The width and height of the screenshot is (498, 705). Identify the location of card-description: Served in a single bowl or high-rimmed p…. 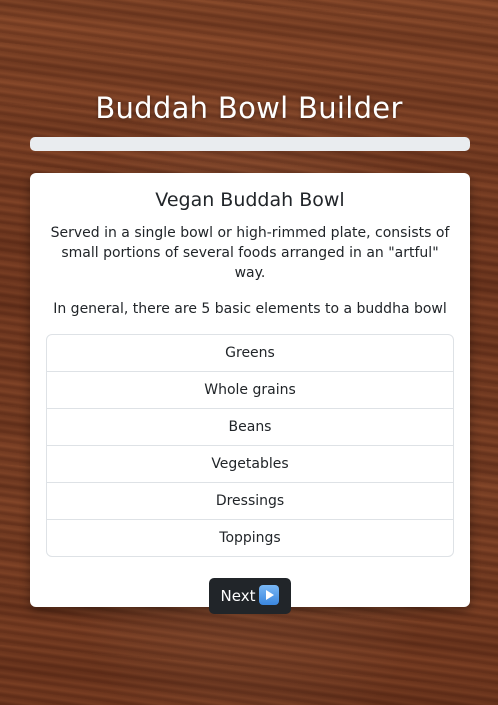
(250, 253).